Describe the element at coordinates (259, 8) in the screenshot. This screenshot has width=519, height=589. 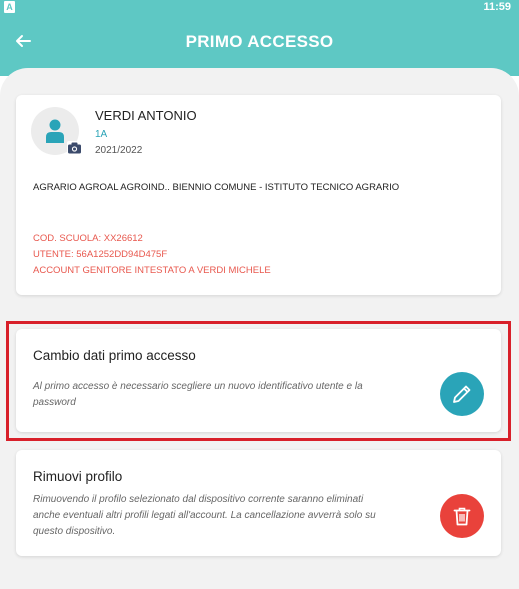
I see `status-bar: A 11:59` at that location.